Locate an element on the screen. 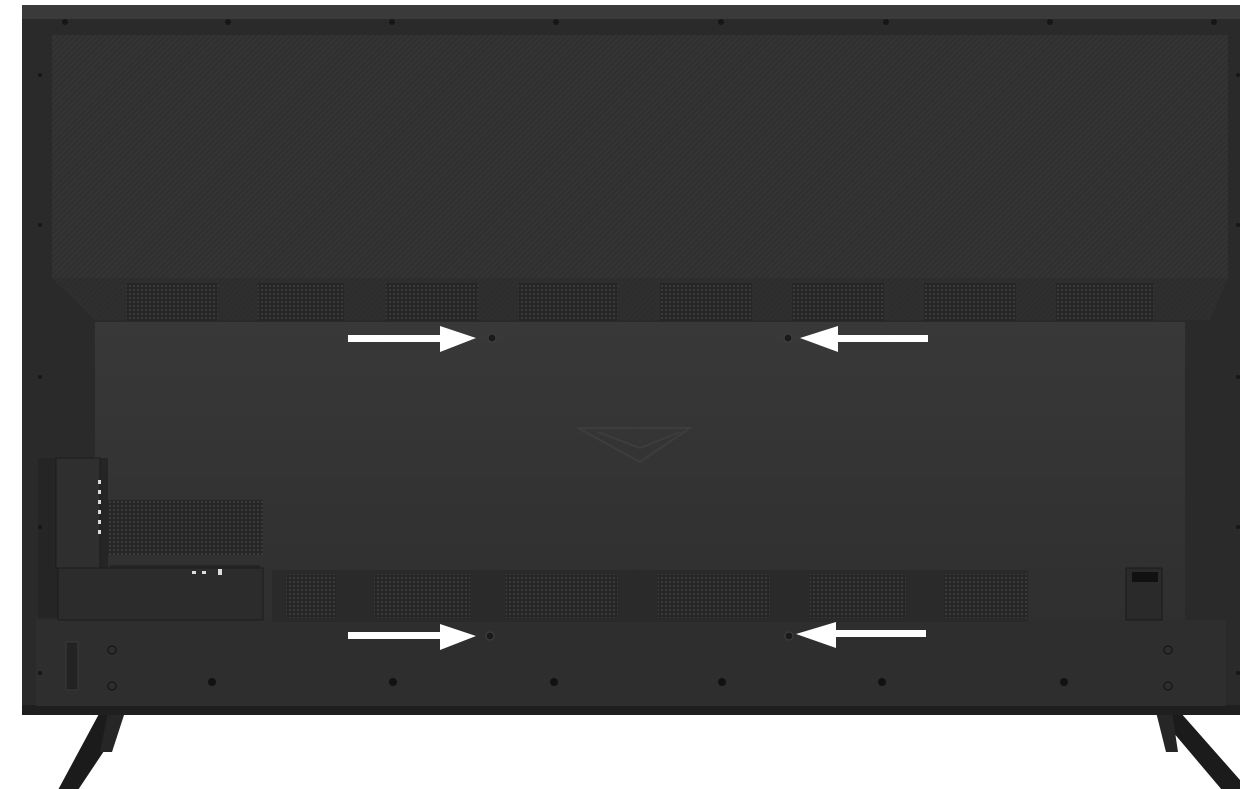 The image size is (1240, 789). mount-hole-bottom-right is located at coordinates (789, 636).